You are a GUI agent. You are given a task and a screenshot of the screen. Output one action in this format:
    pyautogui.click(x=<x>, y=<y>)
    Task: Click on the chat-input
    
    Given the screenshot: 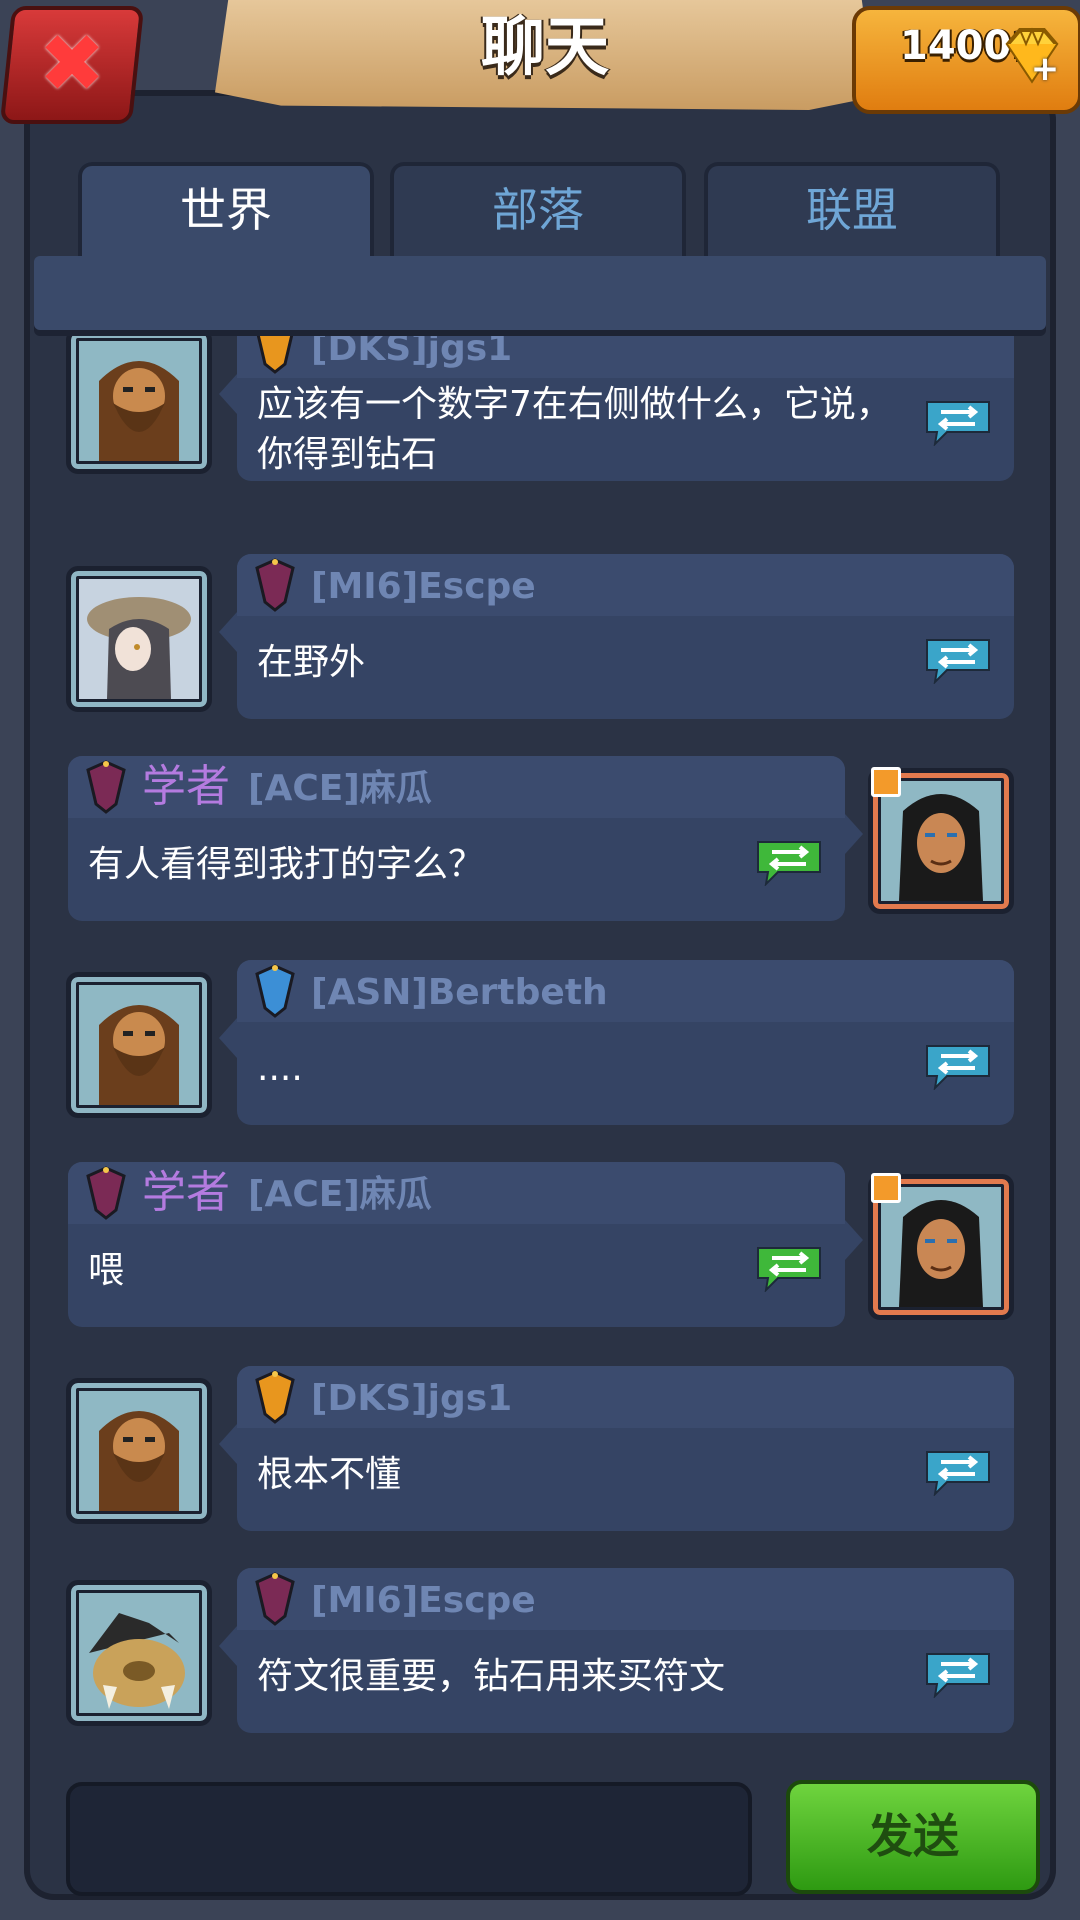 What is the action you would take?
    pyautogui.click(x=409, y=1839)
    